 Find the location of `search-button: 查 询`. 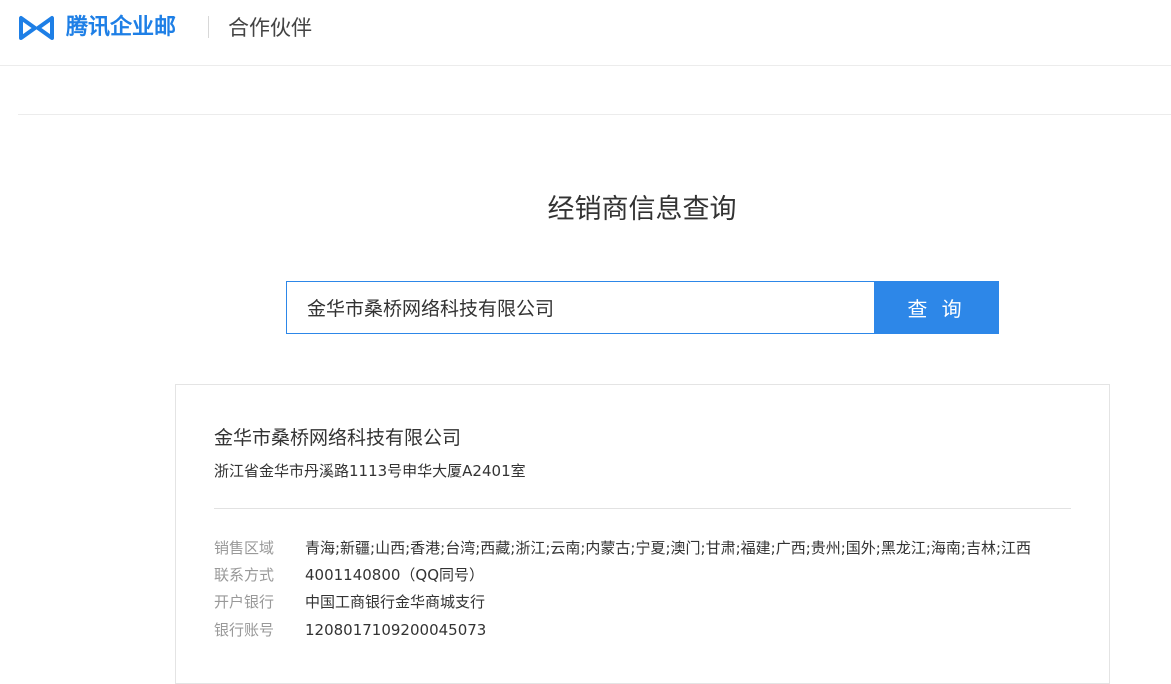

search-button: 查 询 is located at coordinates (936, 307).